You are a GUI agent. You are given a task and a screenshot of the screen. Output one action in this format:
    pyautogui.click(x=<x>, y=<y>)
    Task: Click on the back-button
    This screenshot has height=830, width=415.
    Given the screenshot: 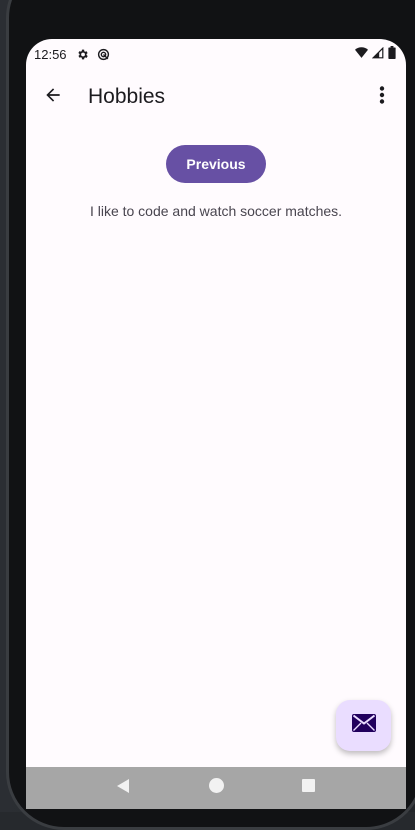 What is the action you would take?
    pyautogui.click(x=53, y=97)
    